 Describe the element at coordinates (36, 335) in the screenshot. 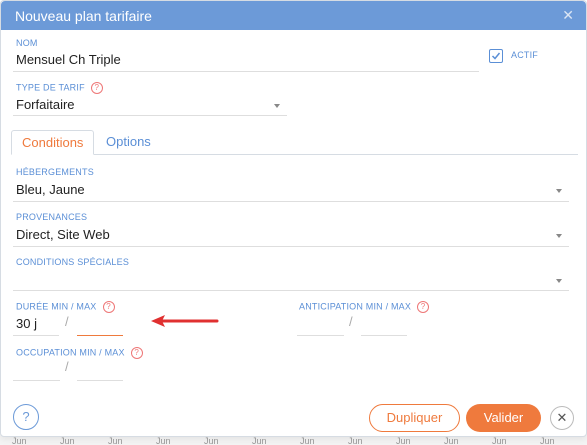

I see `duree-min-underline` at that location.